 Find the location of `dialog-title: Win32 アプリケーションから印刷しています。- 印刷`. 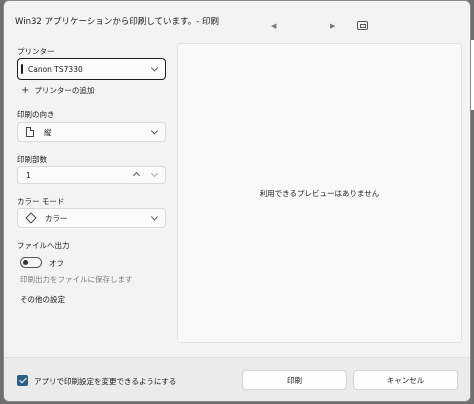

dialog-title: Win32 アプリケーションから印刷しています。- 印刷 is located at coordinates (117, 22).